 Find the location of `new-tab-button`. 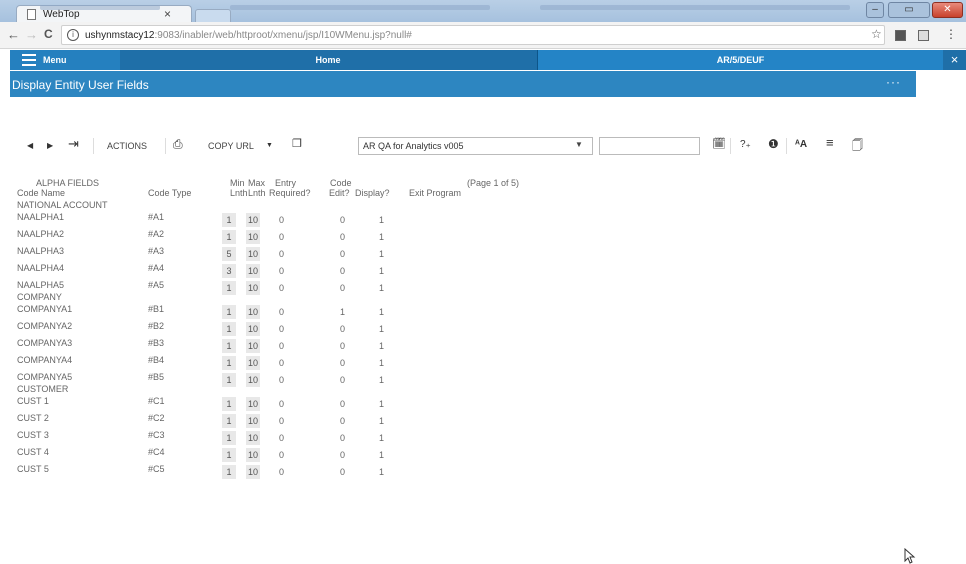

new-tab-button is located at coordinates (213, 16).